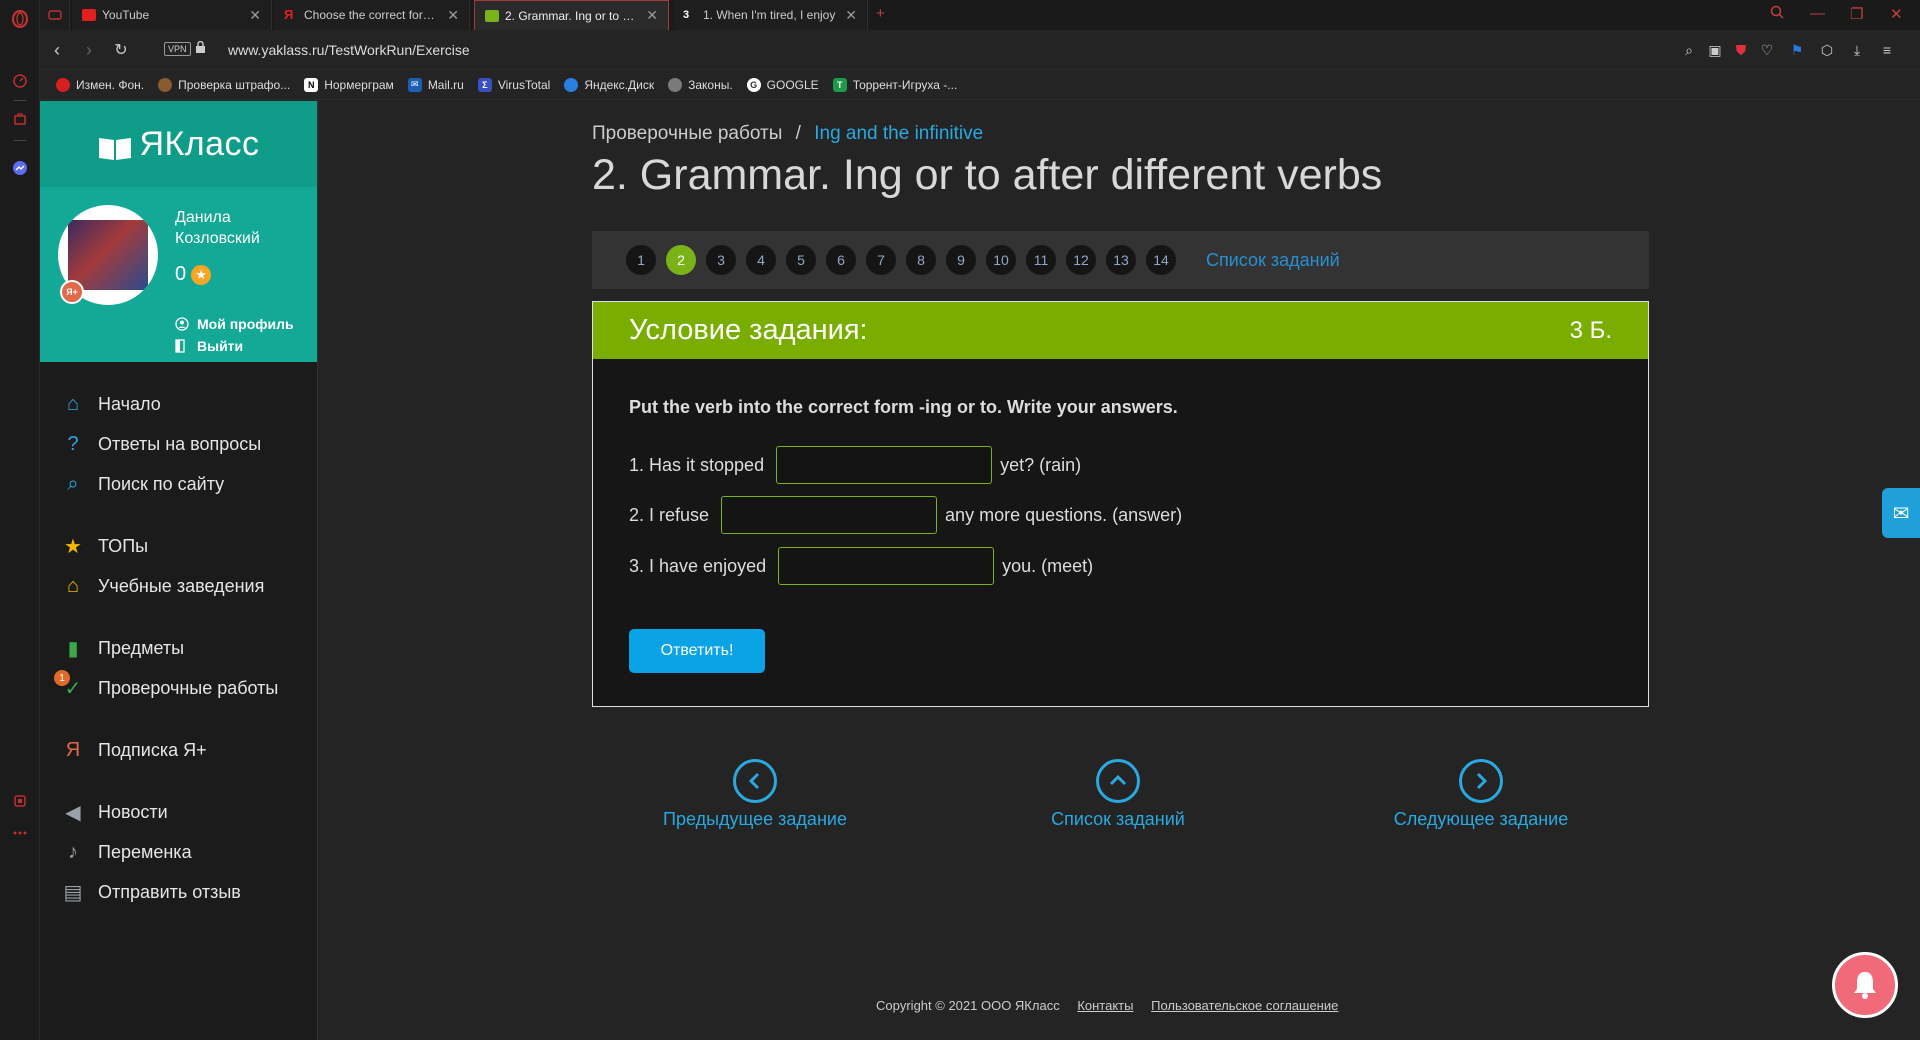 The image size is (1920, 1040). Describe the element at coordinates (89, 15) in the screenshot. I see `youtube-favicon-icon` at that location.